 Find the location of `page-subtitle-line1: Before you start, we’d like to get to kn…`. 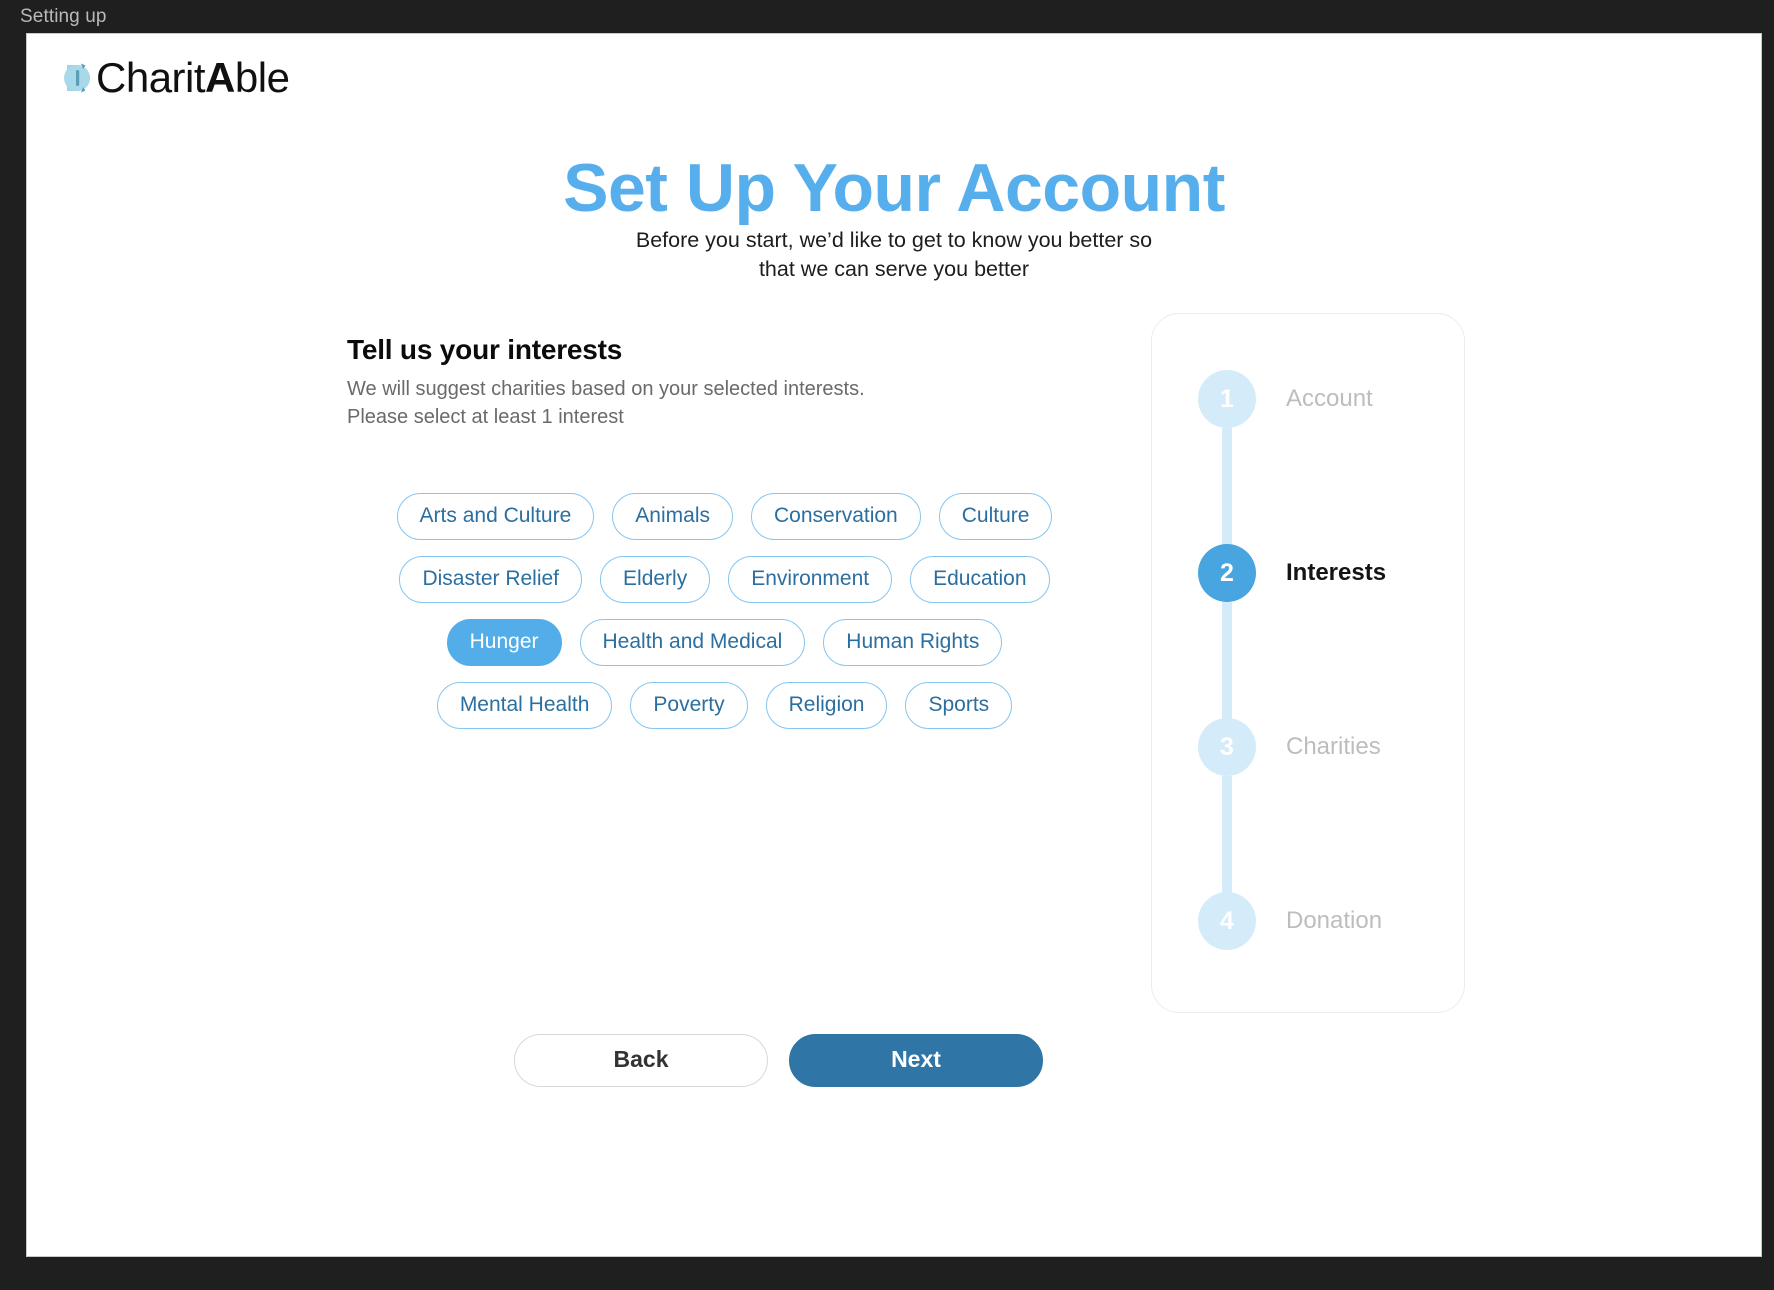

page-subtitle-line1: Before you start, we’d like to get to kn… is located at coordinates (894, 240).